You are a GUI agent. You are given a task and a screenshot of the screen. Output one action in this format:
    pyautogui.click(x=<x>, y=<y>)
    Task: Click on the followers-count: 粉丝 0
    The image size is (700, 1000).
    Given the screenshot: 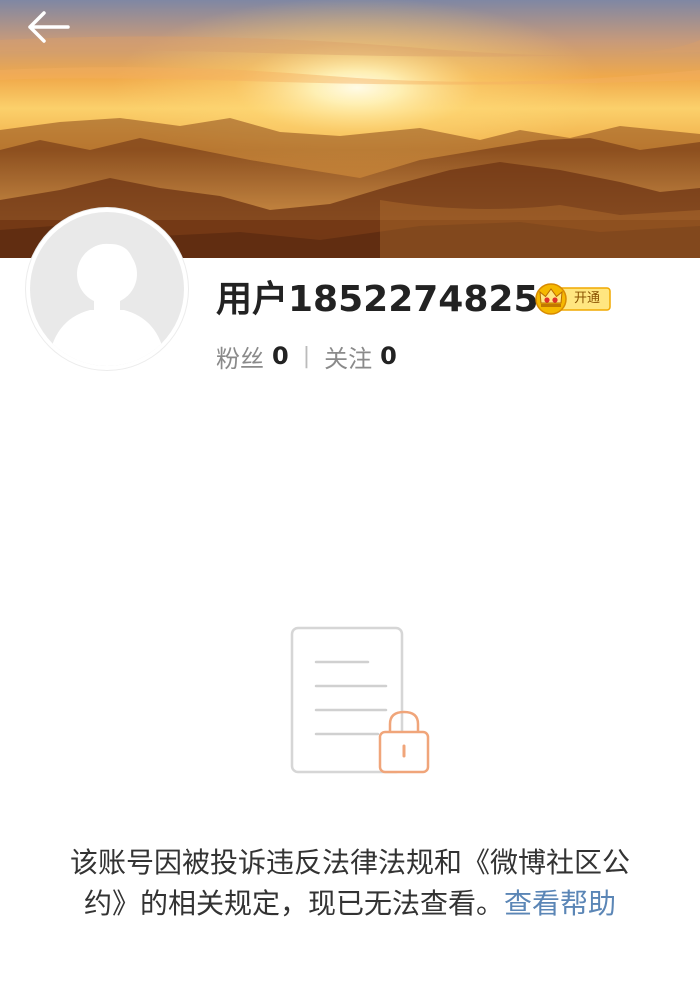 What is the action you would take?
    pyautogui.click(x=252, y=356)
    